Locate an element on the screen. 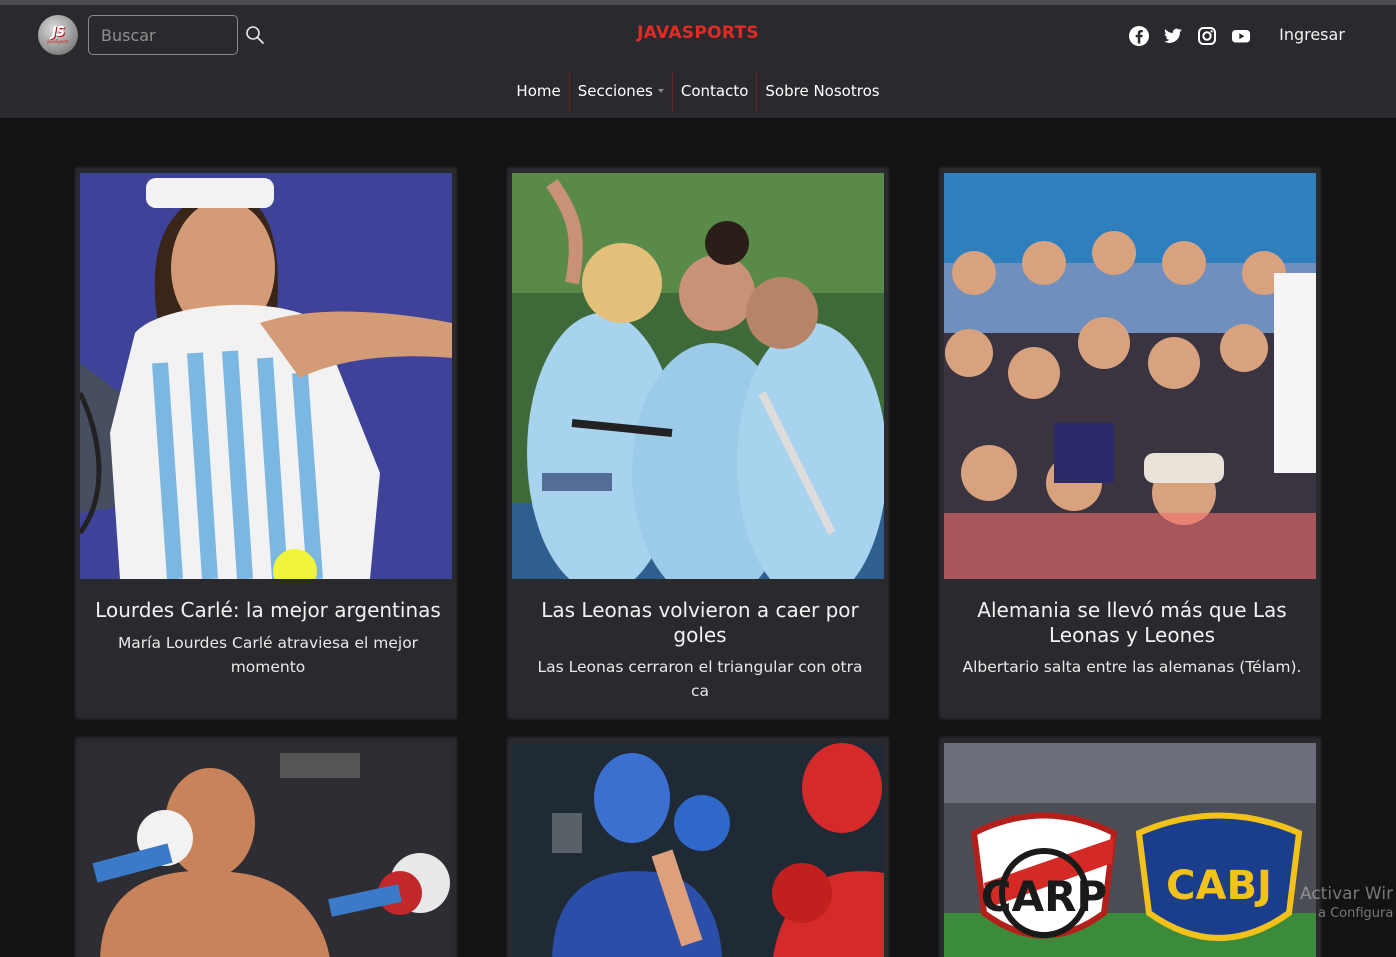  nav-item-secciones-dropdown: Secciones is located at coordinates (621, 91).